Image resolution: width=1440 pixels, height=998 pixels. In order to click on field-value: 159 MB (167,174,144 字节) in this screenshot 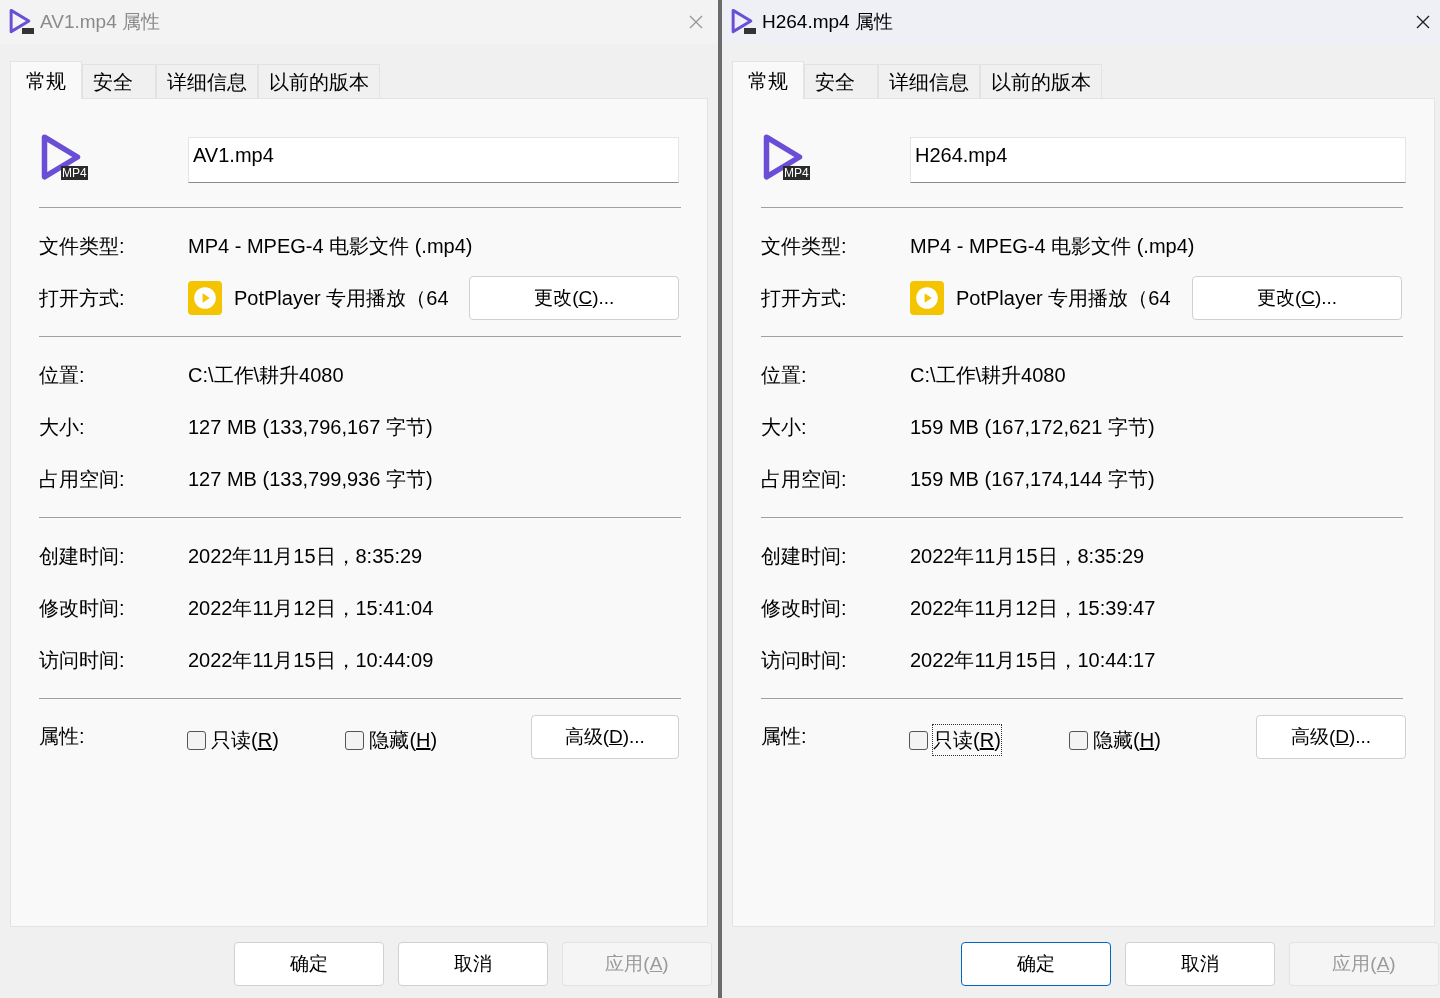, I will do `click(1032, 479)`.